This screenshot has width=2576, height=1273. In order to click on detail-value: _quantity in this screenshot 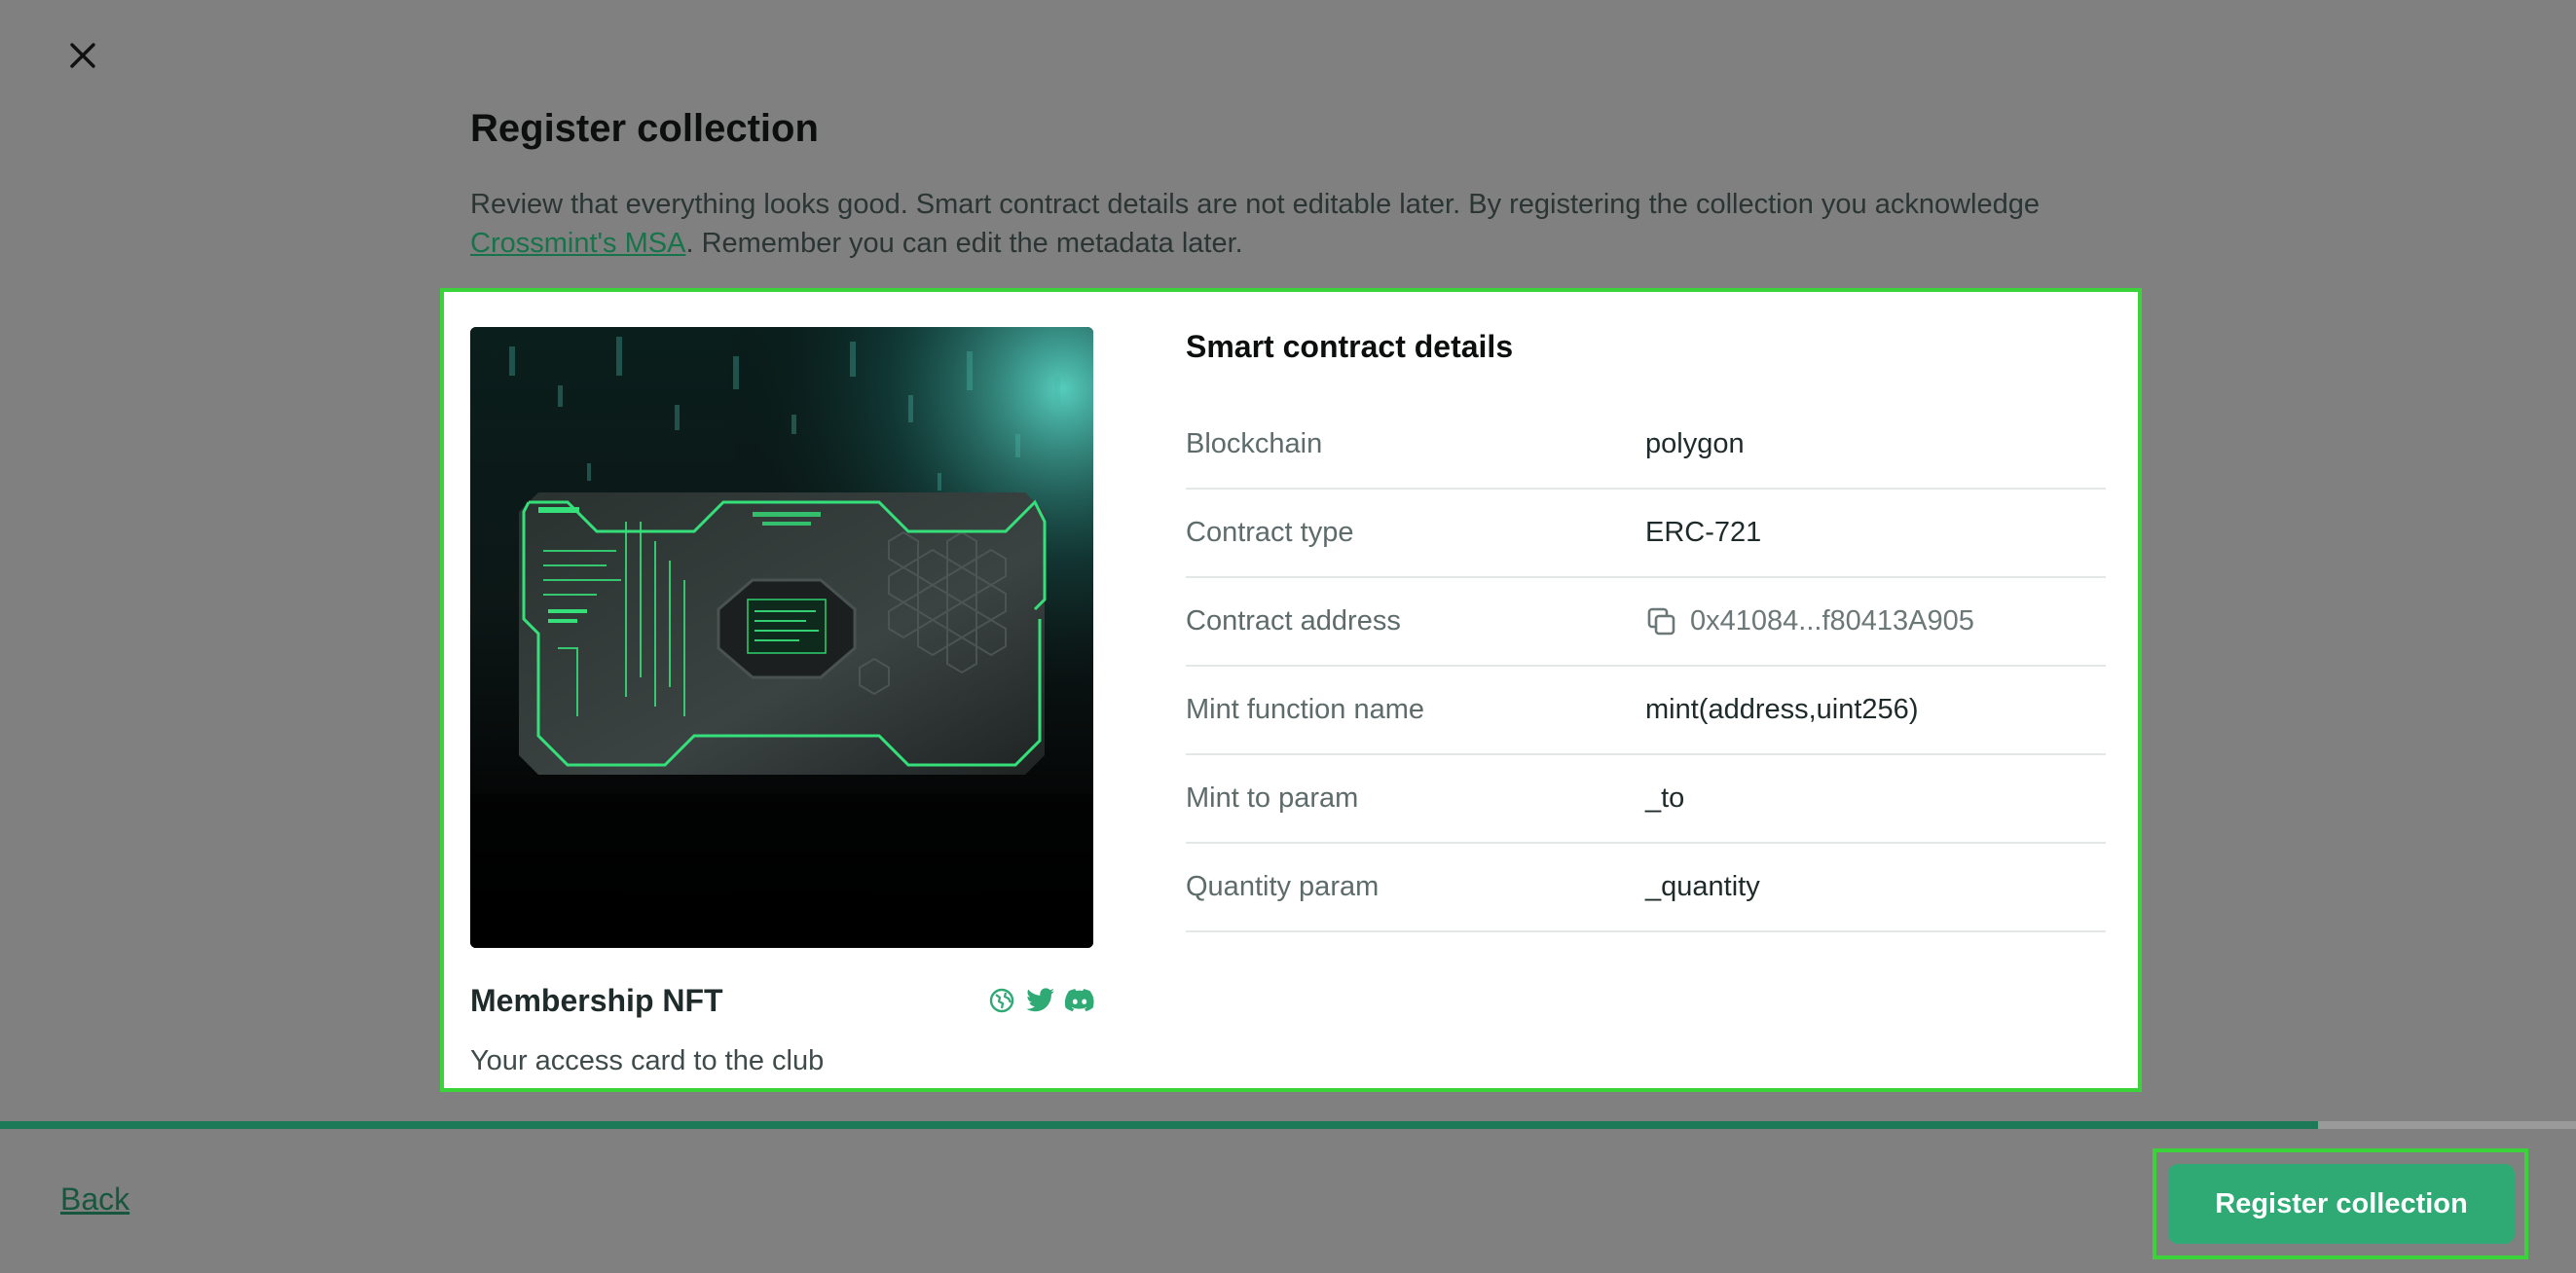, I will do `click(1702, 886)`.